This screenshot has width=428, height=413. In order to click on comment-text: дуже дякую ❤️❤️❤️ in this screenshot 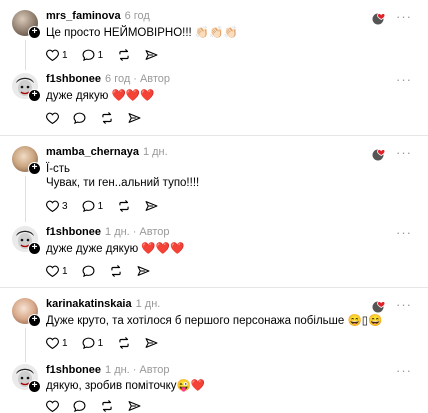, I will do `click(100, 96)`.